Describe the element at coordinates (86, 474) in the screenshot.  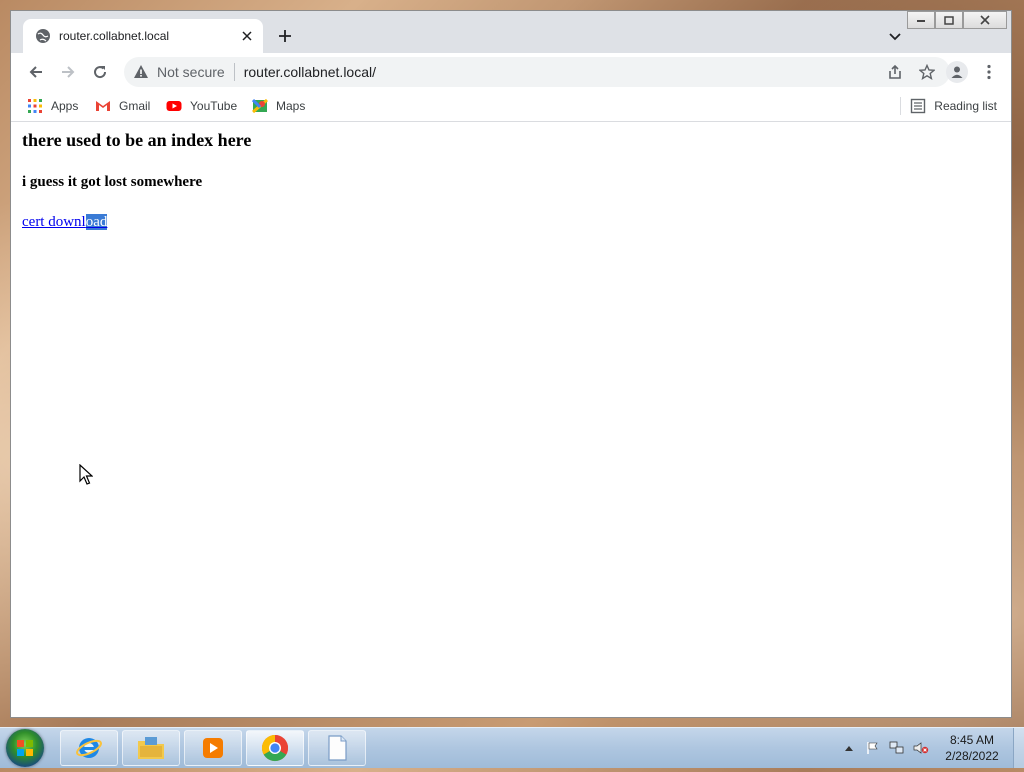
I see `mouse-cursor-icon` at that location.